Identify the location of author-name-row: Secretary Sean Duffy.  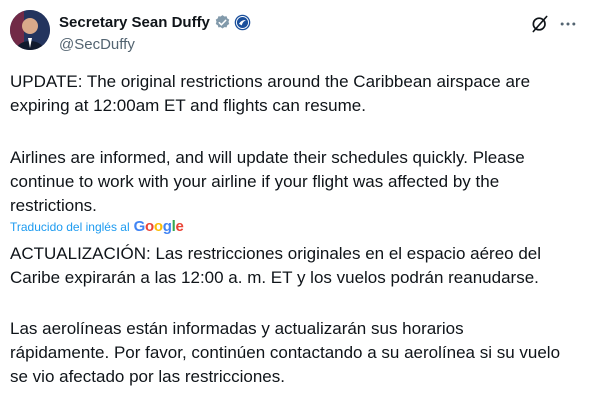
(155, 22).